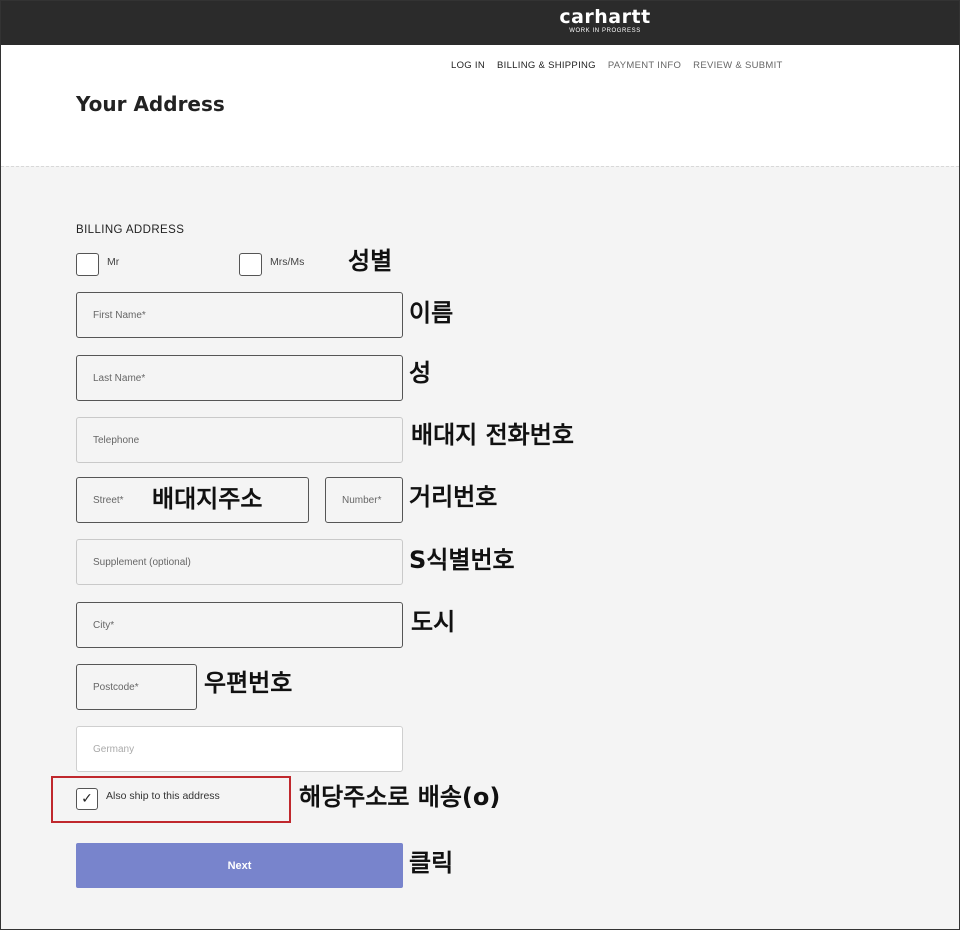 Image resolution: width=960 pixels, height=930 pixels. I want to click on salutation-mrs-radio, so click(250, 264).